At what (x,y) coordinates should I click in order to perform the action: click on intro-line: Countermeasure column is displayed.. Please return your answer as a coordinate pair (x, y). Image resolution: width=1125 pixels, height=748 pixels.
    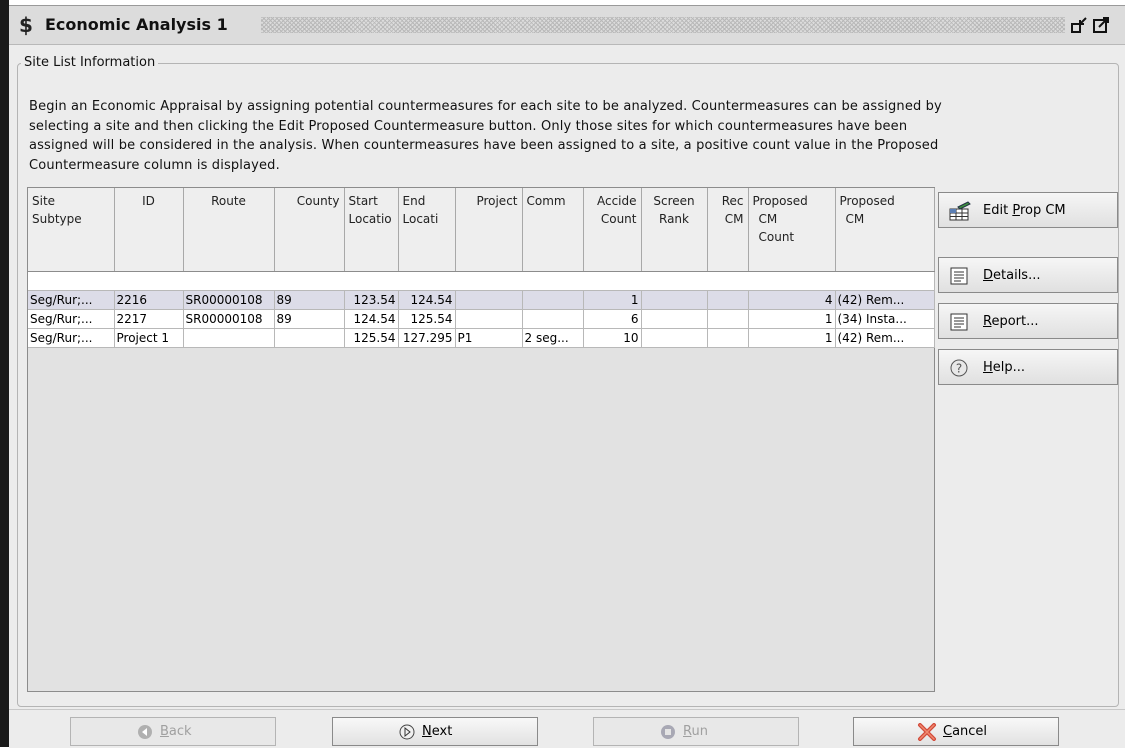
    Looking at the image, I should click on (154, 165).